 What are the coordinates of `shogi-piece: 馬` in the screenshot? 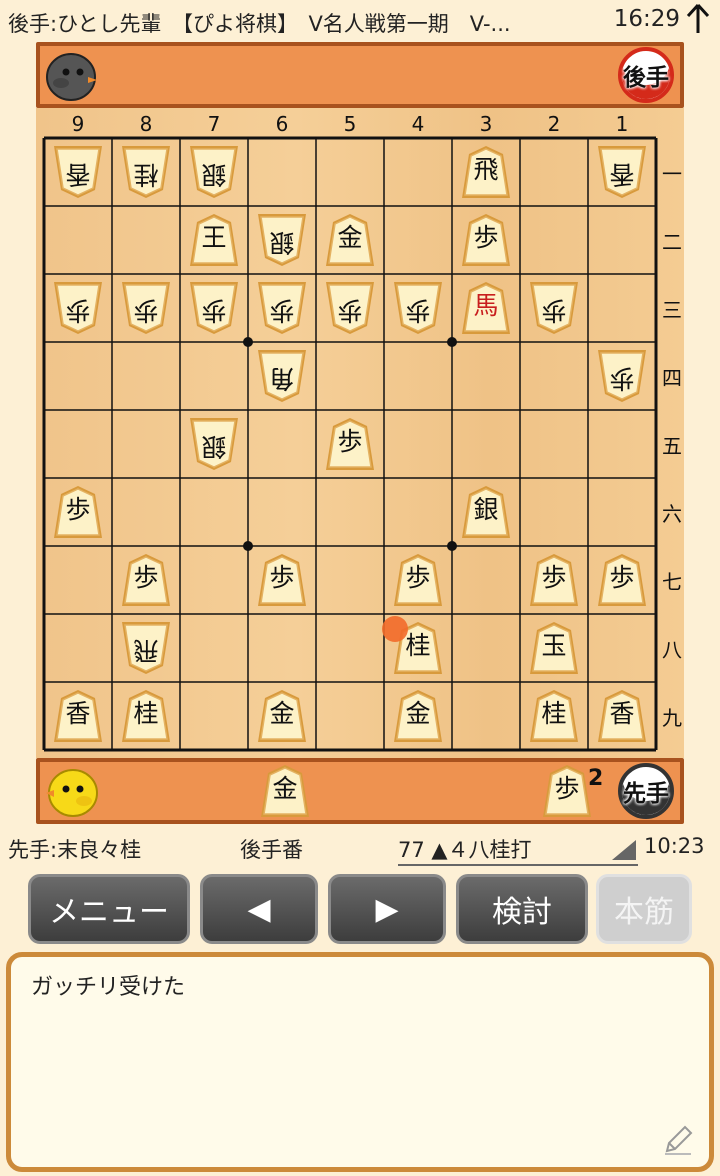 It's located at (486, 308).